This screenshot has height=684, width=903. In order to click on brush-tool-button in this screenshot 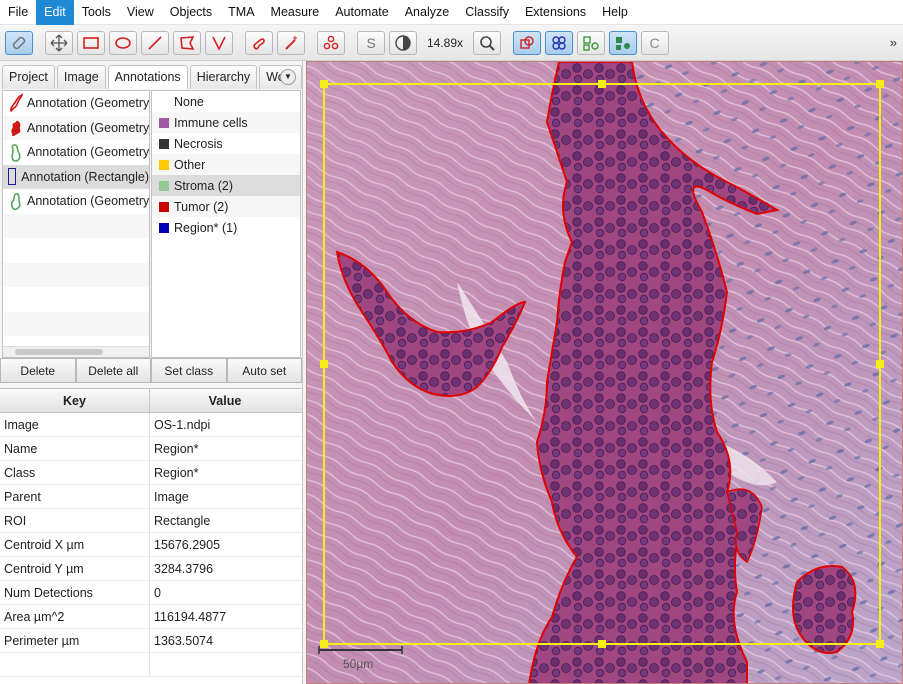, I will do `click(19, 42)`.